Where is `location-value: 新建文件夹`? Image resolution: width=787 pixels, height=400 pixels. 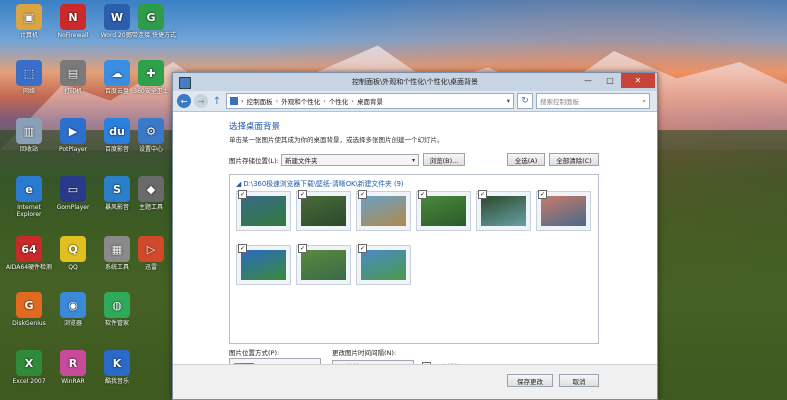
location-value: 新建文件夹 is located at coordinates (301, 161).